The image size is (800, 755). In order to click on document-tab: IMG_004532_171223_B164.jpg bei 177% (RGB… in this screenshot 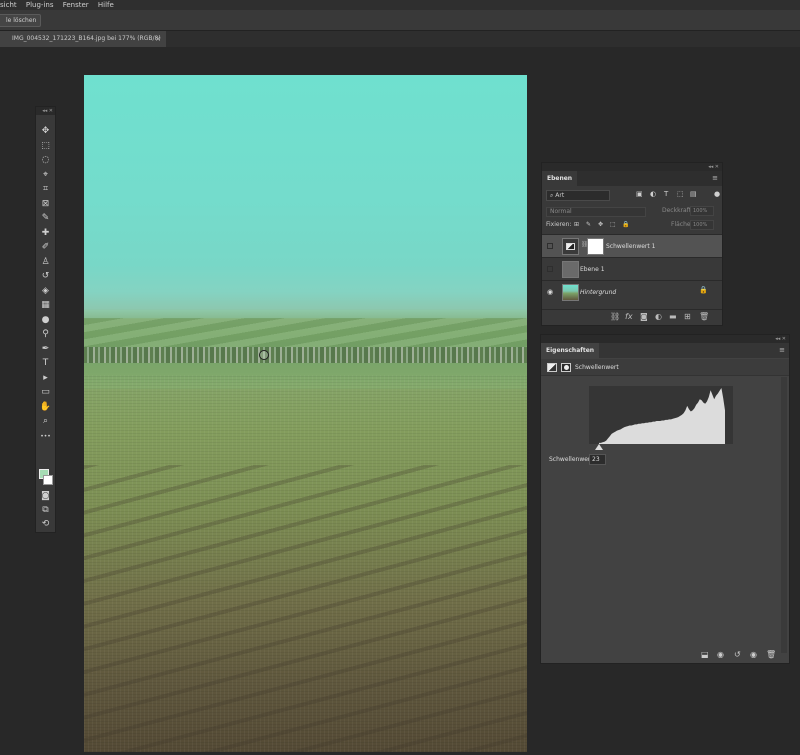, I will do `click(83, 39)`.